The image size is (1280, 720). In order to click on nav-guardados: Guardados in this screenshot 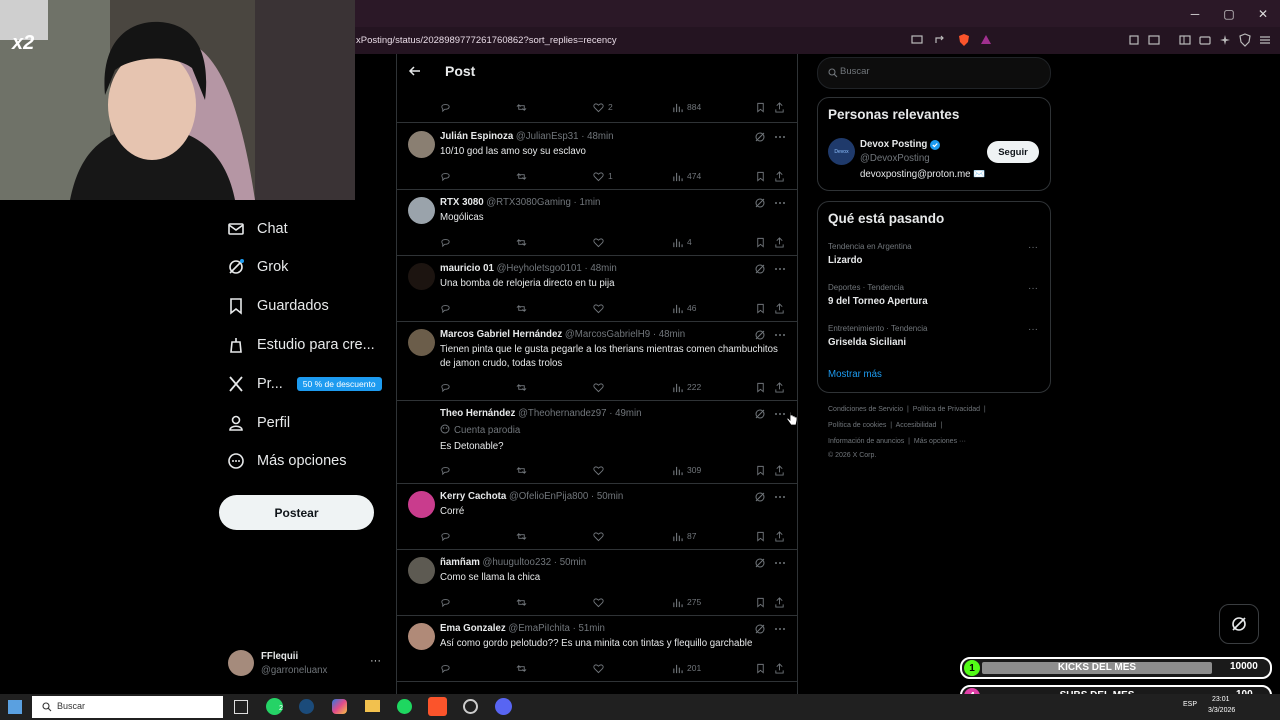, I will do `click(278, 306)`.